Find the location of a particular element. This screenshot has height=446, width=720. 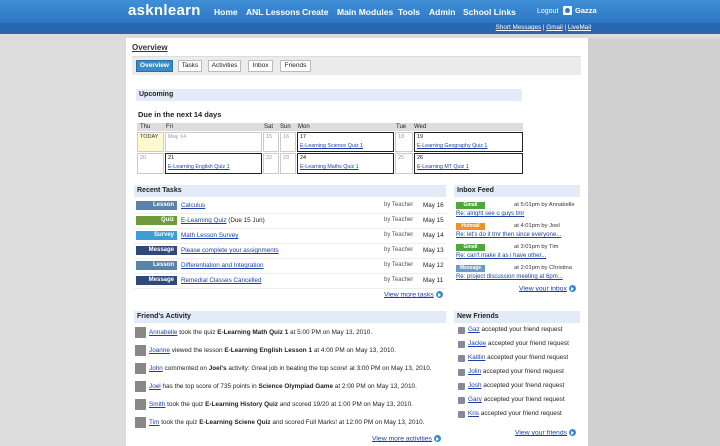

tab-tasks: Tasks is located at coordinates (190, 66).